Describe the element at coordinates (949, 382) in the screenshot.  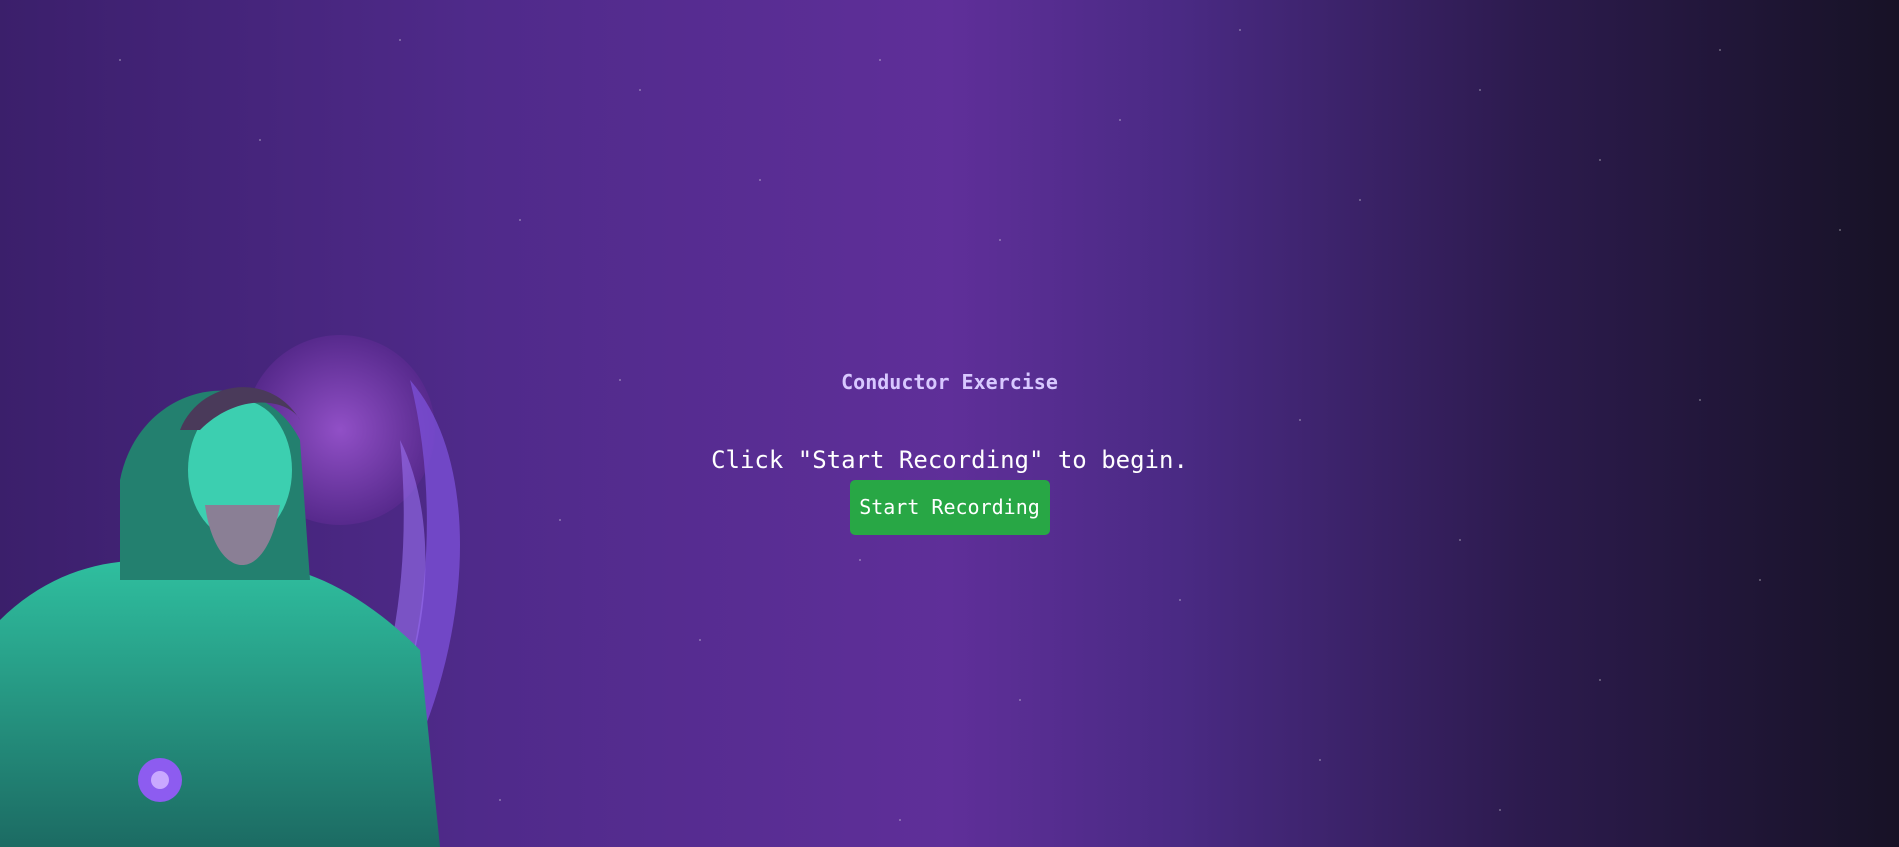
I see `page-title: Conductor Exercise` at that location.